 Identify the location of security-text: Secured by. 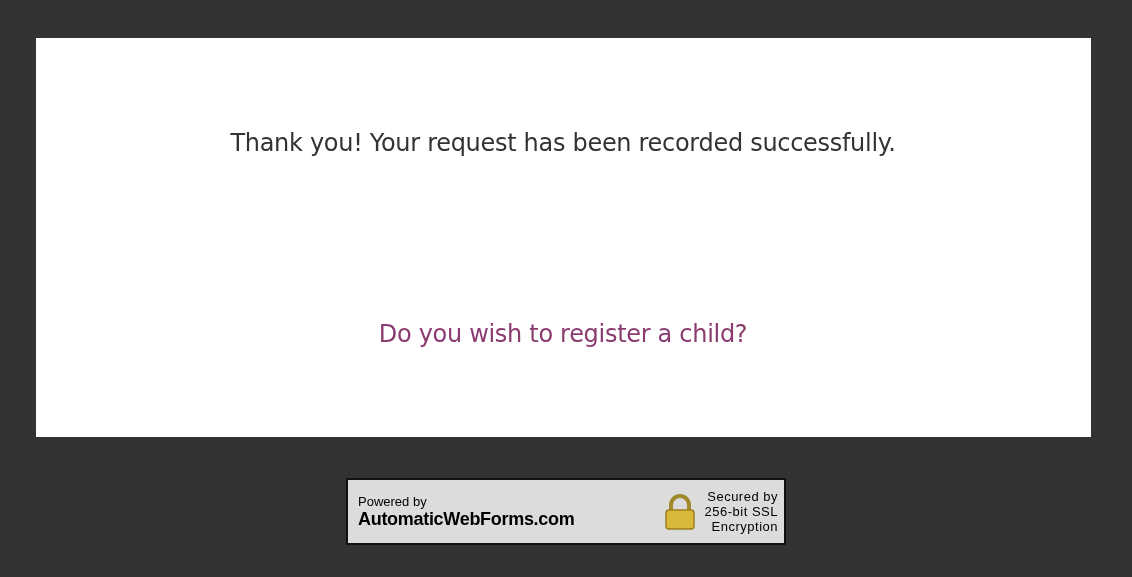
(742, 496).